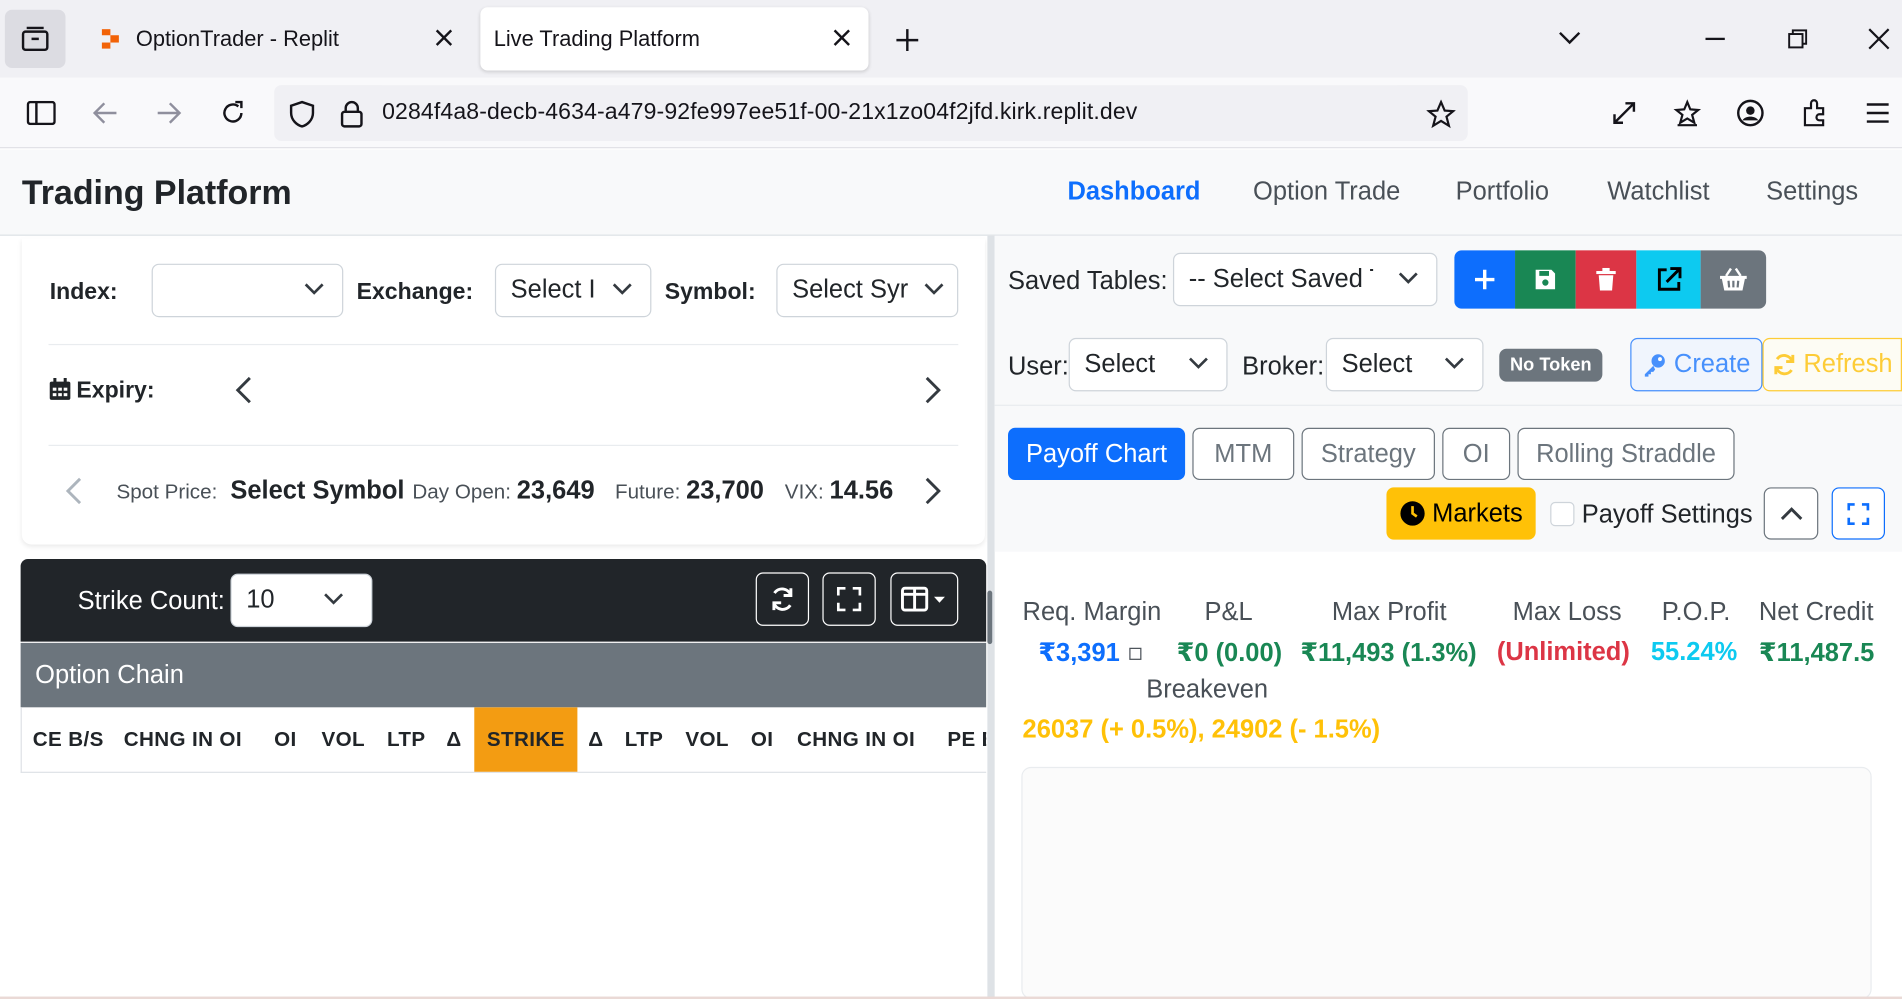  Describe the element at coordinates (183, 739) in the screenshot. I see `col-ce-chng-oi: CHNG IN OI` at that location.